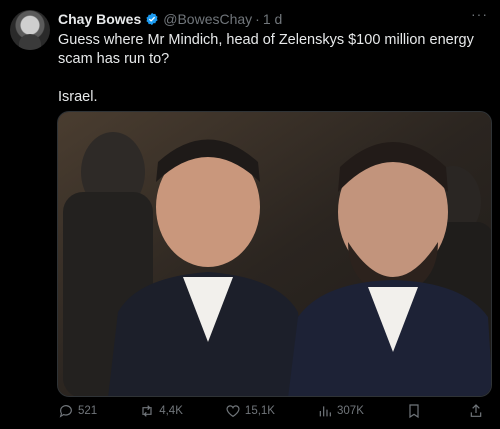 The height and width of the screenshot is (429, 500). What do you see at coordinates (88, 411) in the screenshot?
I see `reply-count: 521` at bounding box center [88, 411].